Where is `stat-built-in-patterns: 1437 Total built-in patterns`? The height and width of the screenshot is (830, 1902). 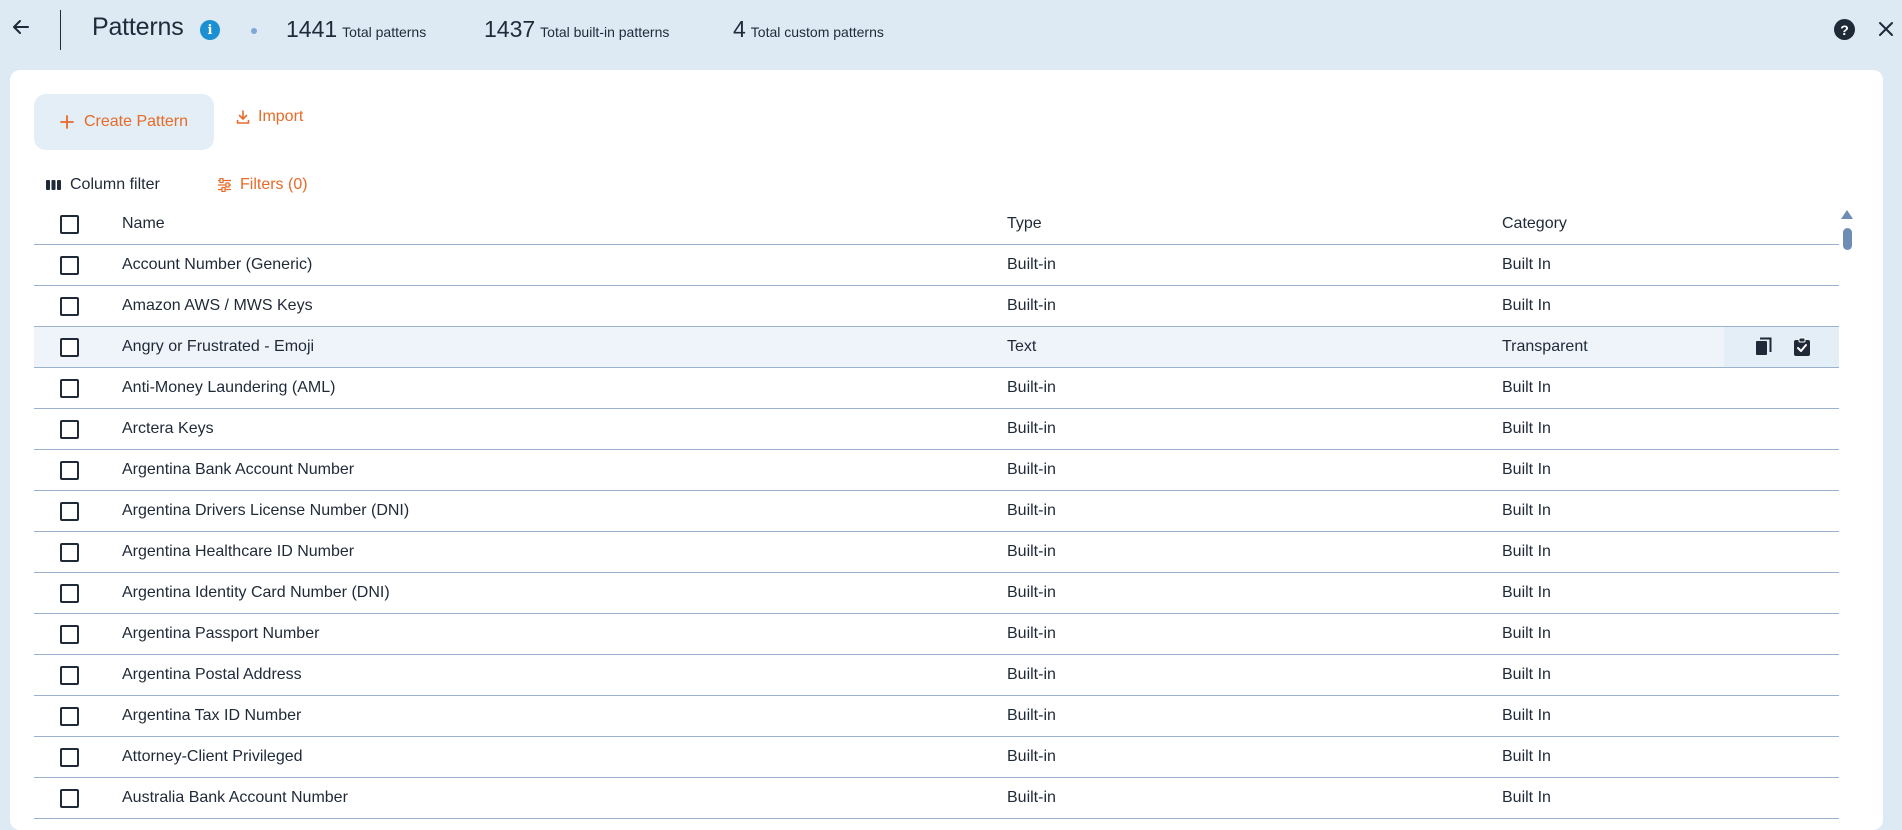 stat-built-in-patterns: 1437 Total built-in patterns is located at coordinates (576, 29).